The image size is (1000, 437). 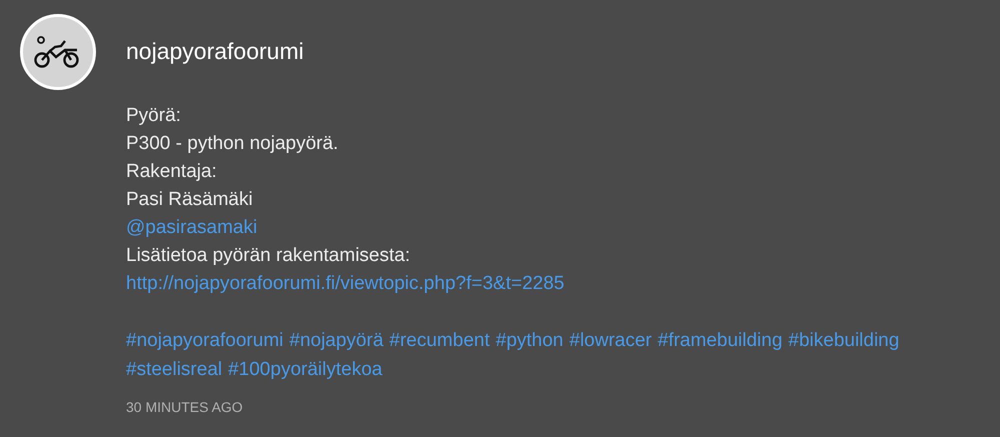 What do you see at coordinates (153, 116) in the screenshot?
I see `post-text: Pyörä:` at bounding box center [153, 116].